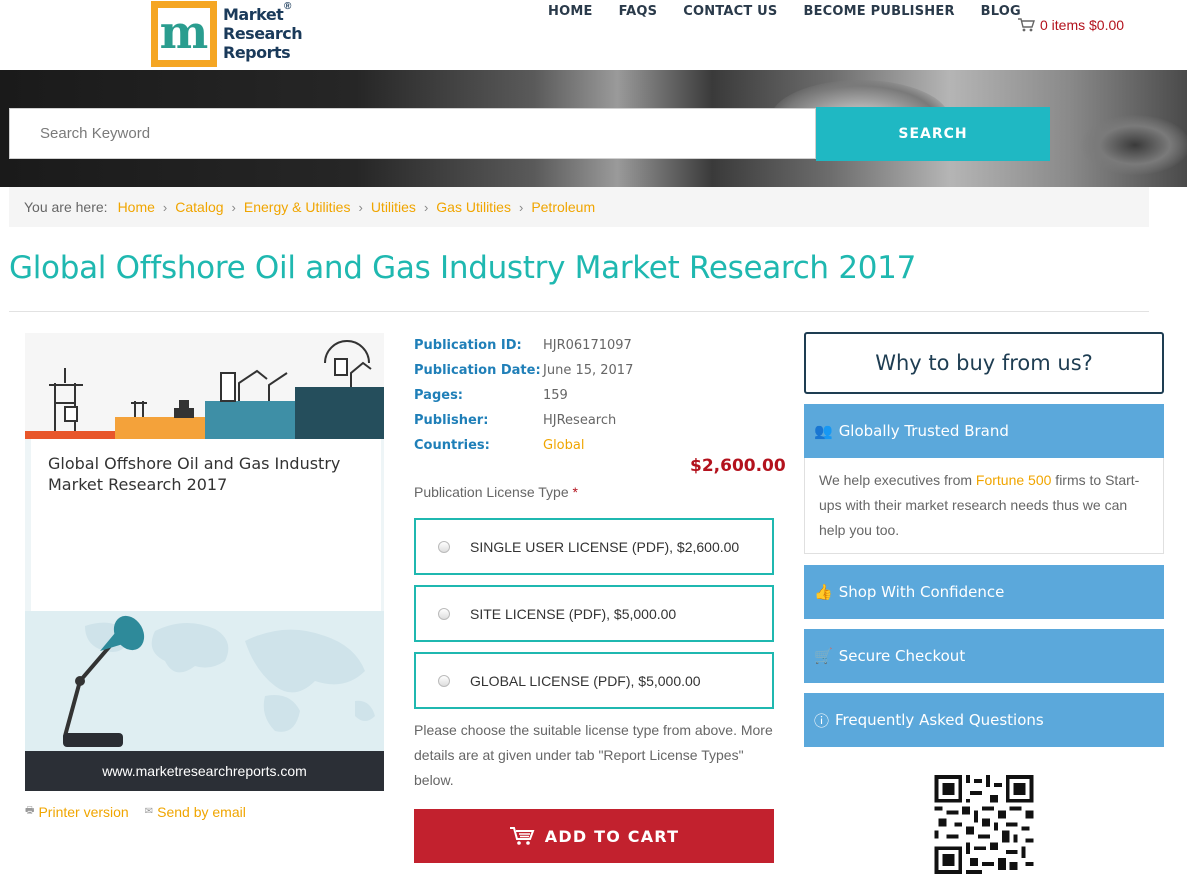  I want to click on logo-mark: m, so click(184, 34).